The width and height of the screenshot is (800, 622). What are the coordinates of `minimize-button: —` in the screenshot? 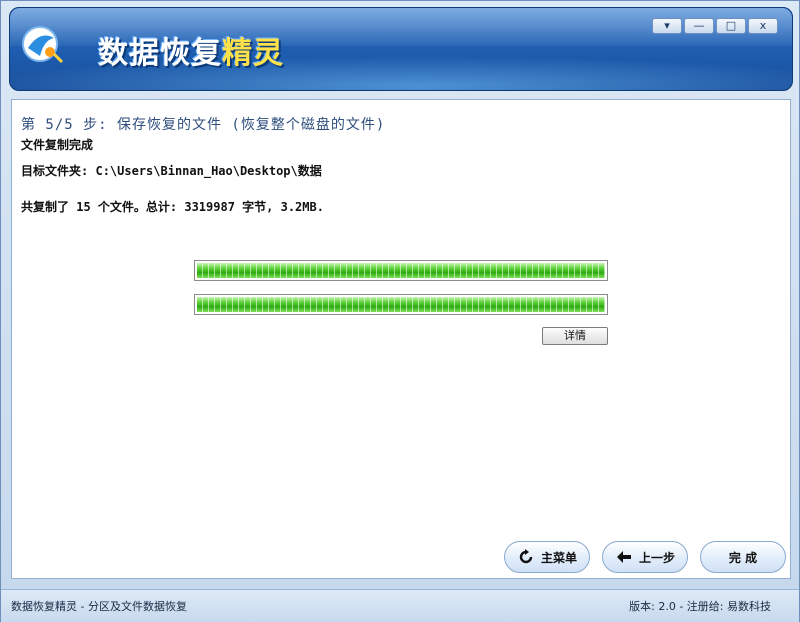 It's located at (699, 26).